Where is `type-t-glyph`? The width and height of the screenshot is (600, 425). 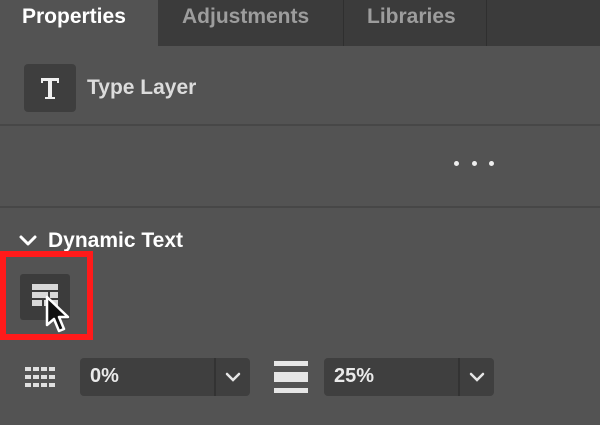
type-t-glyph is located at coordinates (50, 88).